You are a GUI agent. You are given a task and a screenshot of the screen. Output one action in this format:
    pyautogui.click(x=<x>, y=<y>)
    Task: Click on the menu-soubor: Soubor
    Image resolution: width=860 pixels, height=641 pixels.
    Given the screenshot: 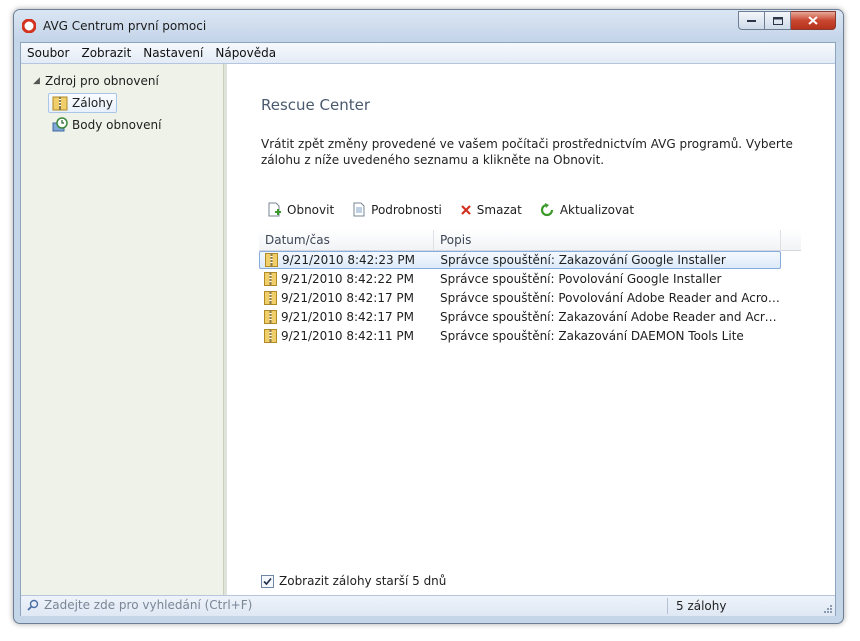 What is the action you would take?
    pyautogui.click(x=48, y=53)
    